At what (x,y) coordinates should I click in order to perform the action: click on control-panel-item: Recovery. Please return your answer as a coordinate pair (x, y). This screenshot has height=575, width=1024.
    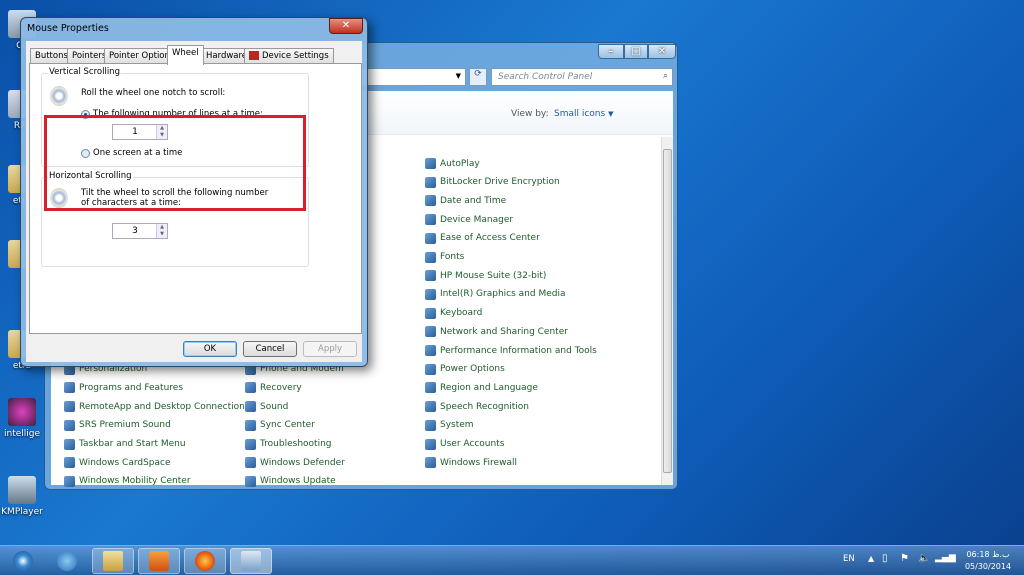
    Looking at the image, I should click on (273, 388).